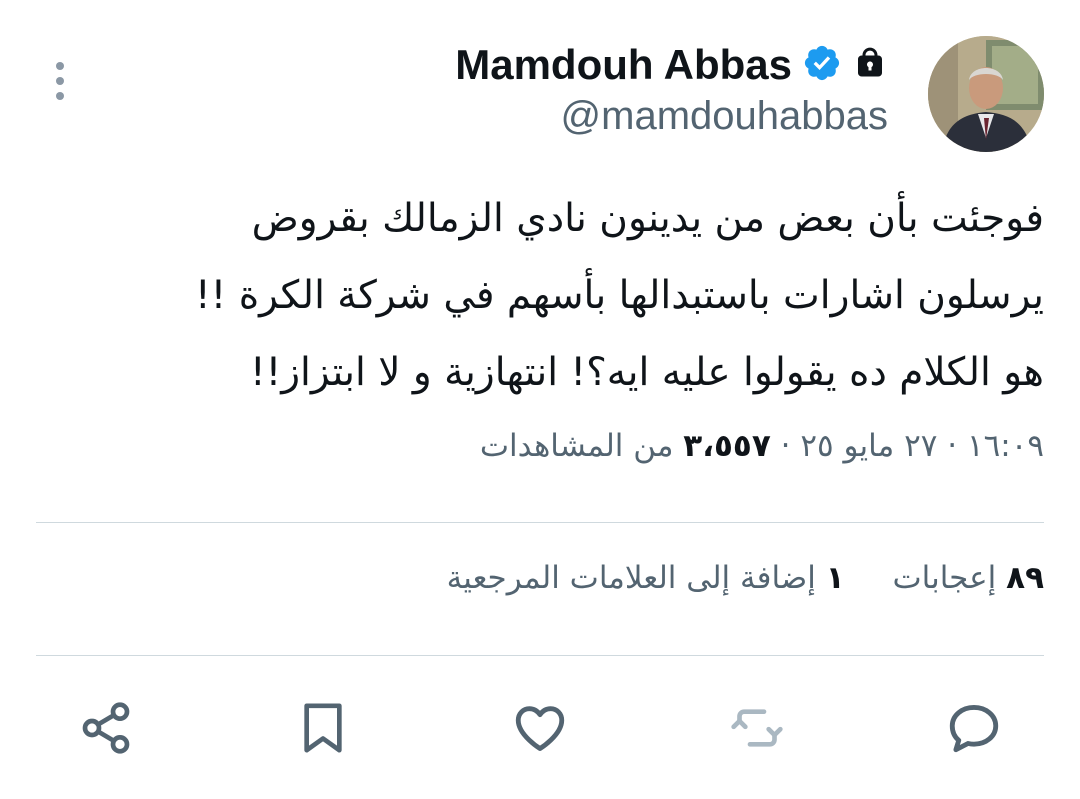 The width and height of the screenshot is (1080, 799). Describe the element at coordinates (1025, 578) in the screenshot. I see `likes-count: ٨٩` at that location.